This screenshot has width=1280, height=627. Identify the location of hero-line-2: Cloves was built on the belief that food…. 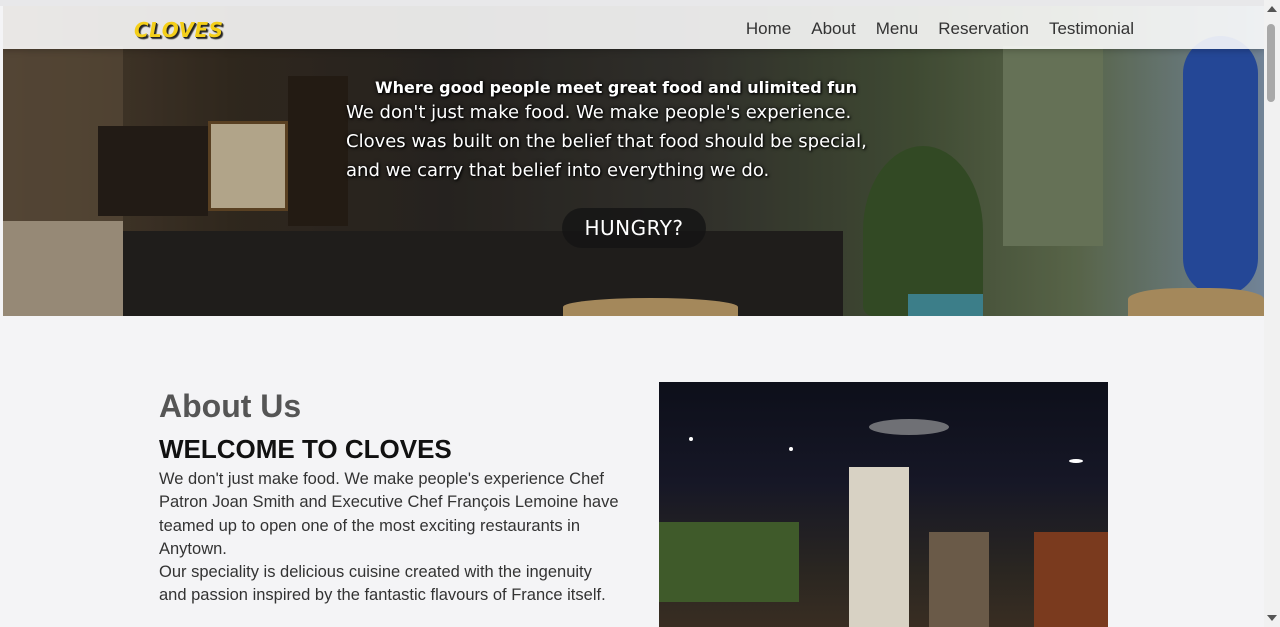
(606, 141).